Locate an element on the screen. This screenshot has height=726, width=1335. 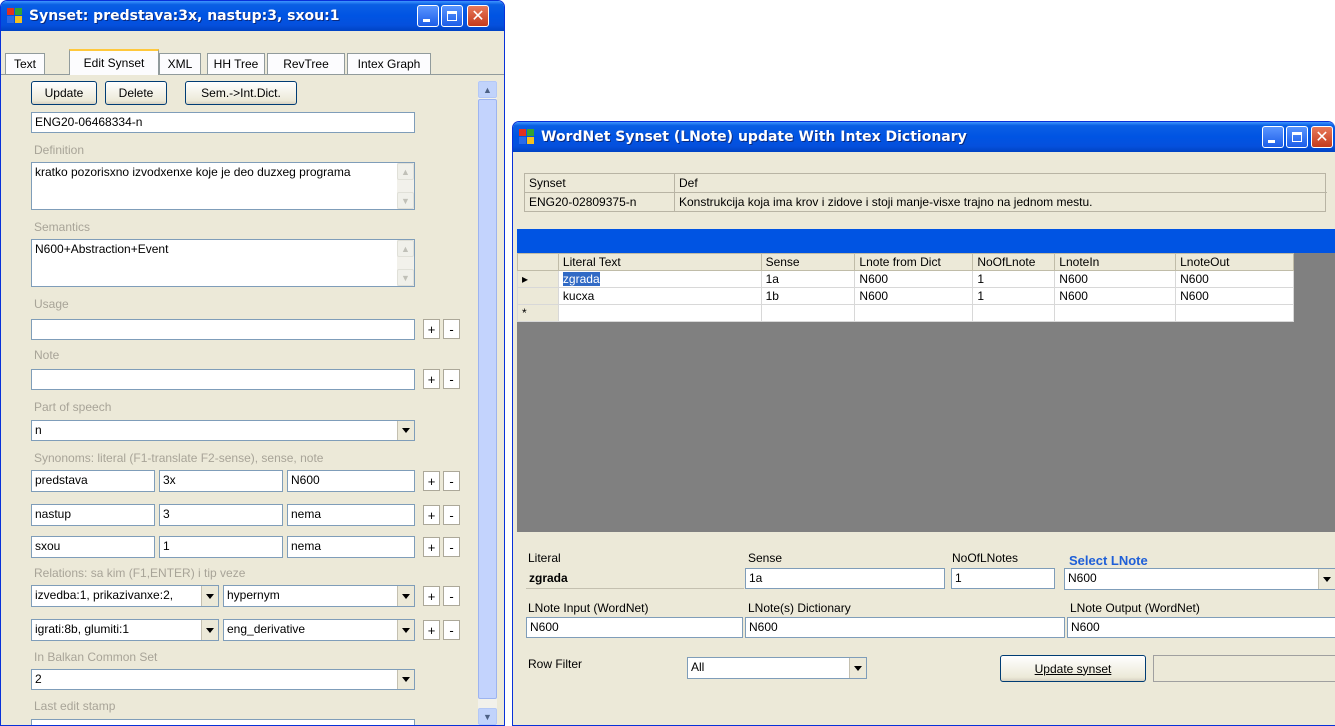
relation-target-field: izvedba:1, prikazivanxe:2, is located at coordinates (125, 596).